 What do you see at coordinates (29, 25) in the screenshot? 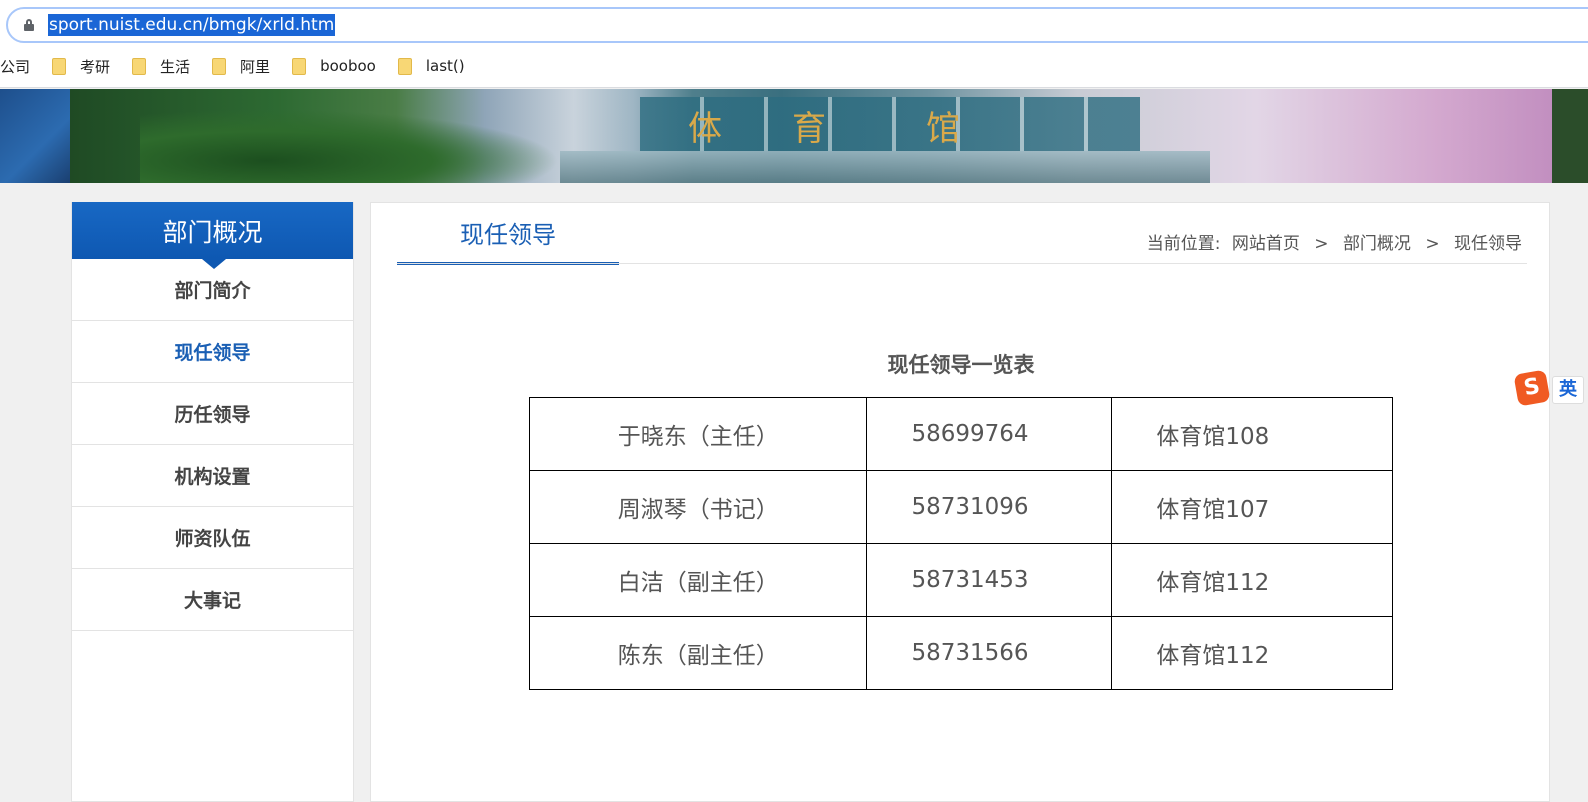
I see `lock-icon` at bounding box center [29, 25].